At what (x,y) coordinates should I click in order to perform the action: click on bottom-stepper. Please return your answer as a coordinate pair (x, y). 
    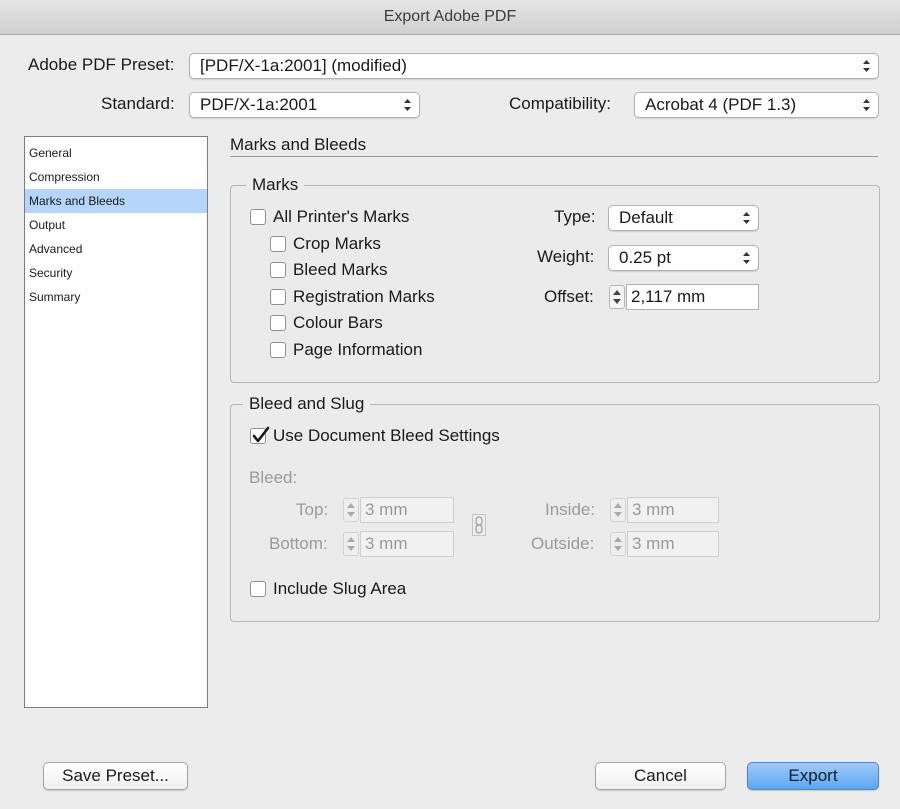
    Looking at the image, I should click on (351, 544).